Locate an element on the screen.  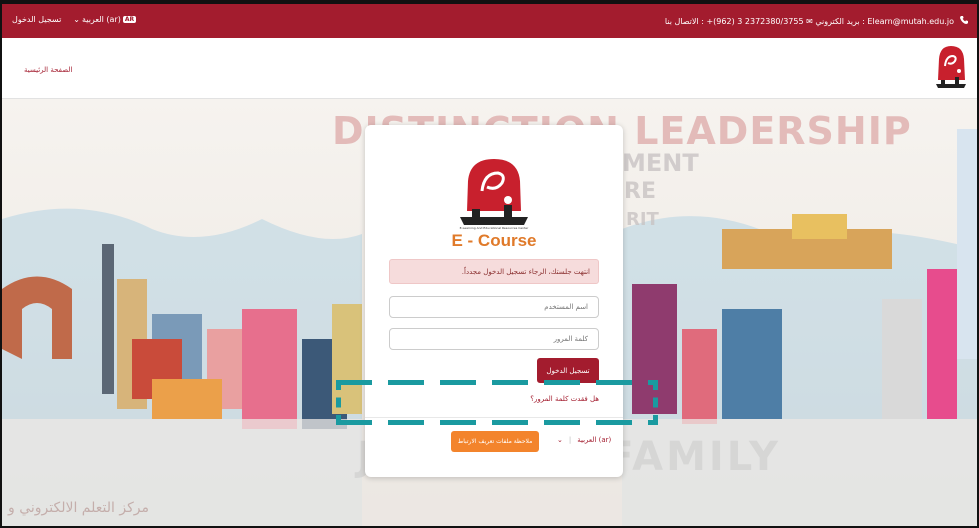
home-link: الصفحة الرئيسية is located at coordinates (48, 70).